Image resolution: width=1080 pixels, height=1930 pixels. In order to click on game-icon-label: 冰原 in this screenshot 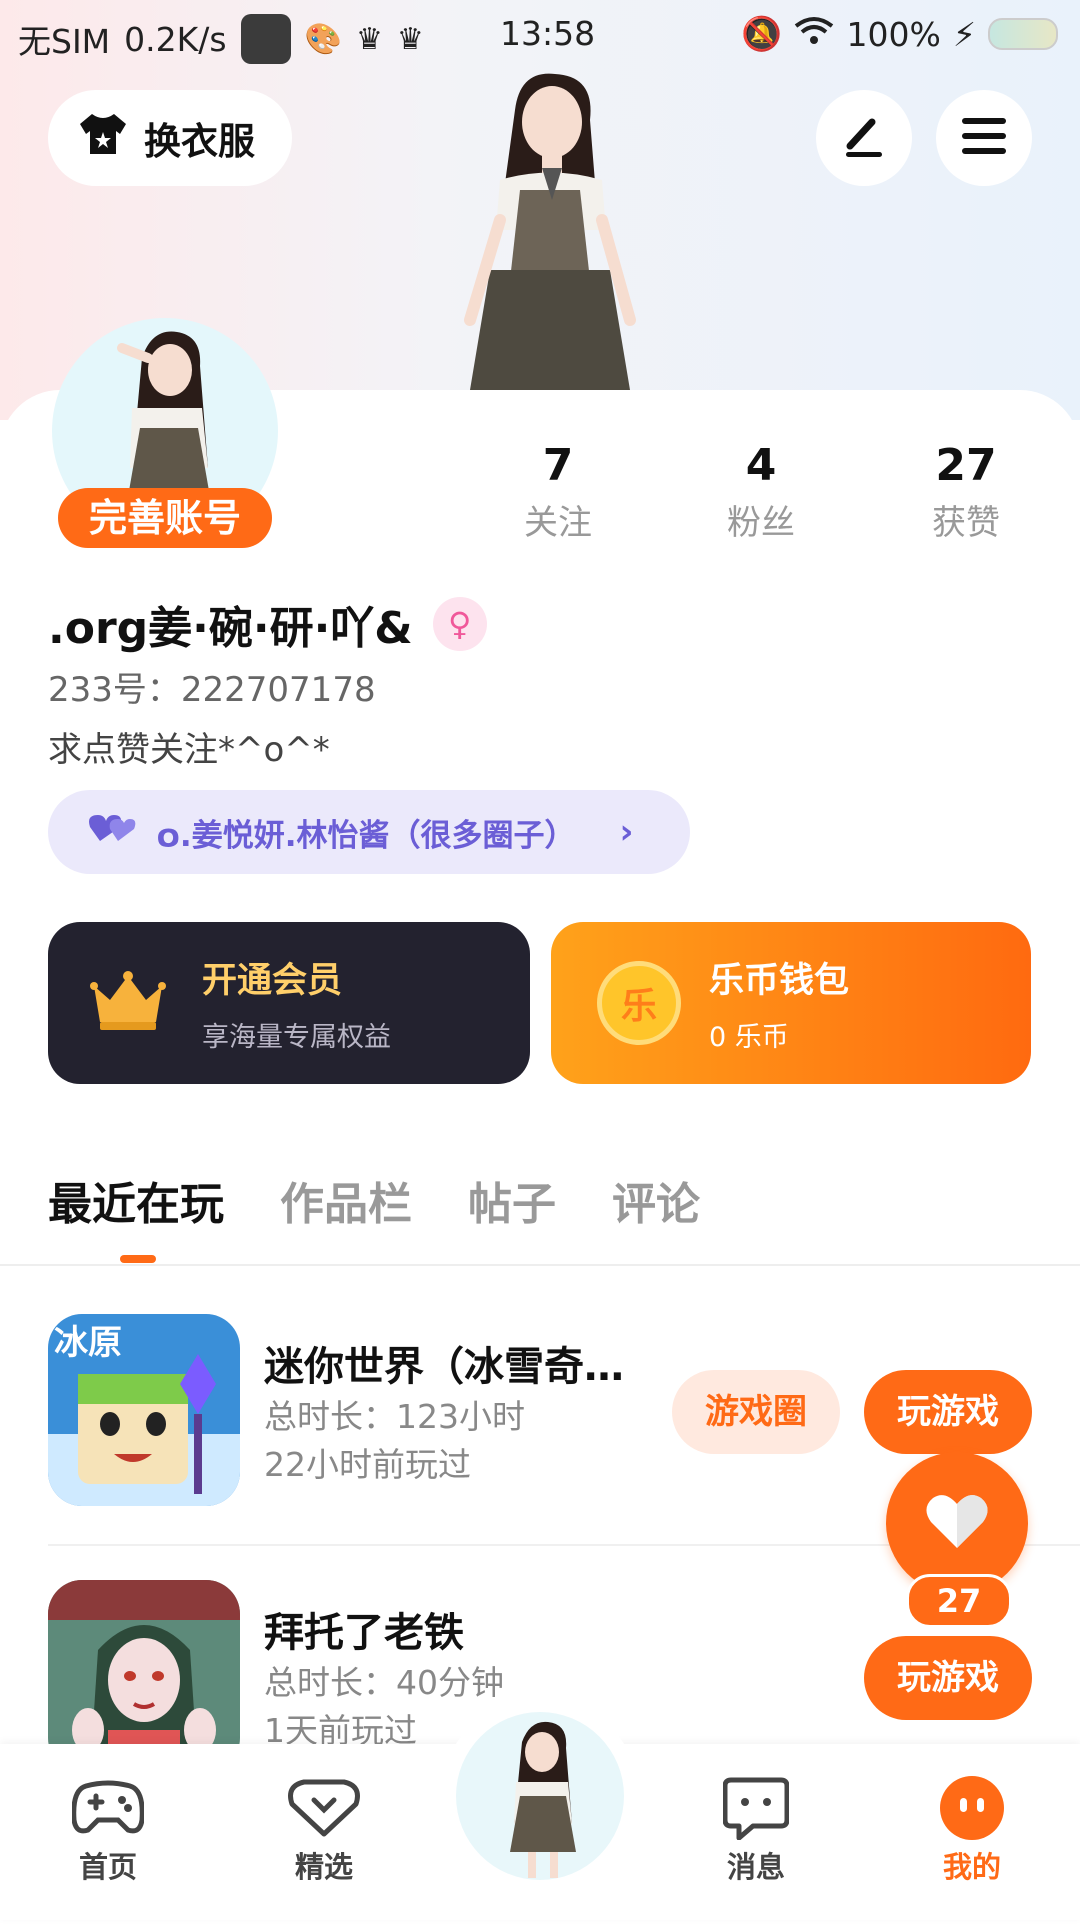, I will do `click(88, 1343)`.